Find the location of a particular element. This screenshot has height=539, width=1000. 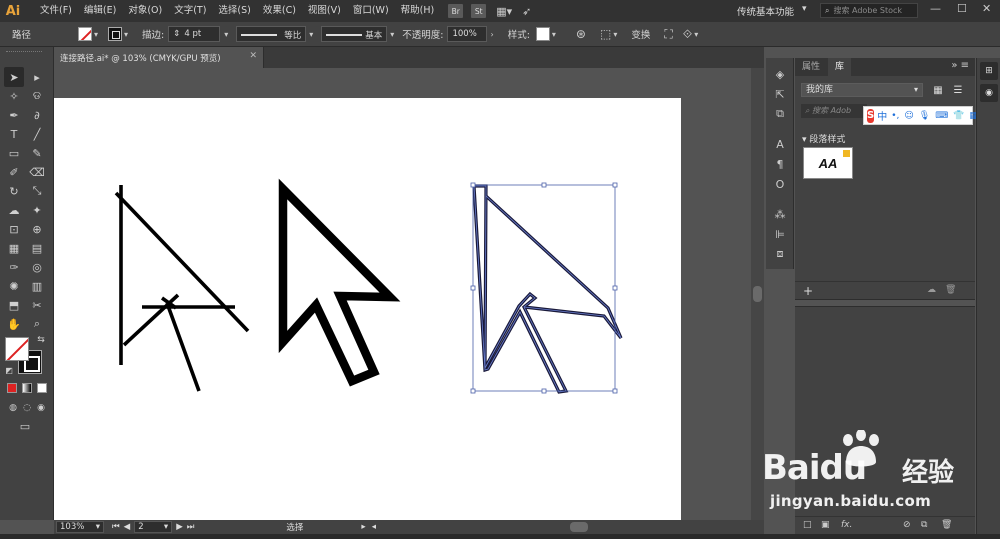

list-view-icon: ☰ is located at coordinates (958, 90).